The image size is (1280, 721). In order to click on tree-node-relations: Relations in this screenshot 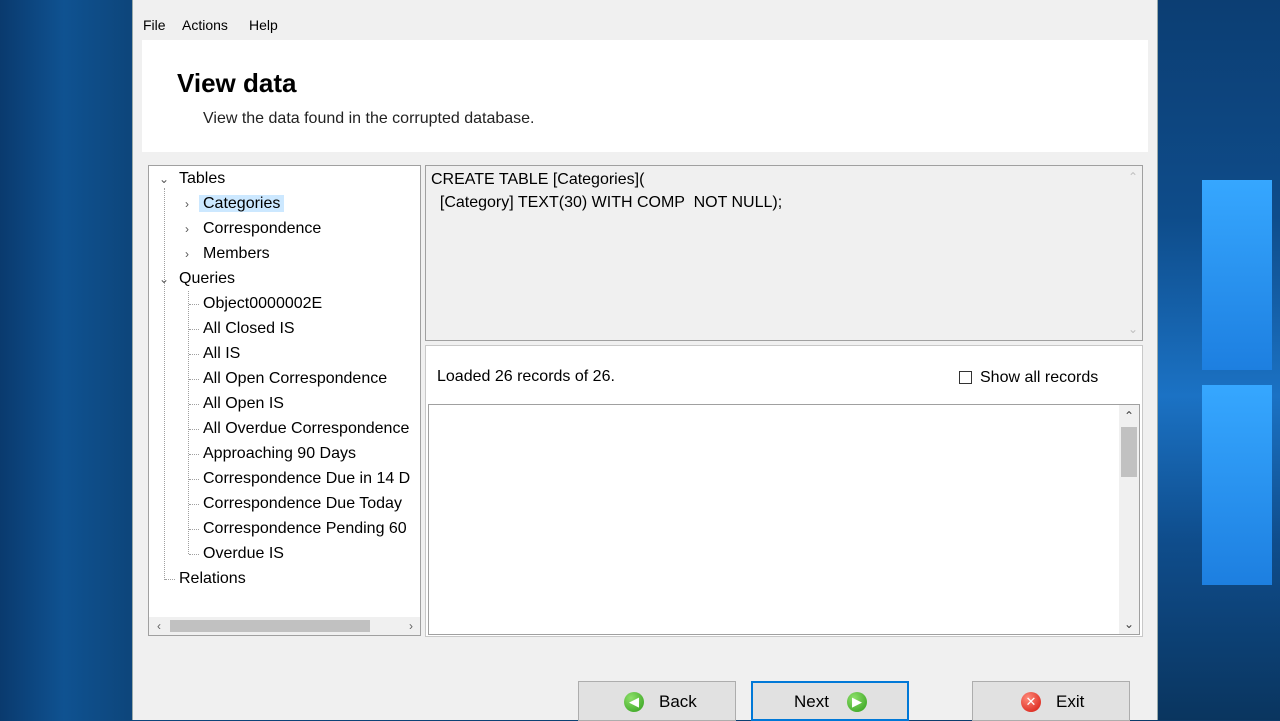, I will do `click(212, 579)`.